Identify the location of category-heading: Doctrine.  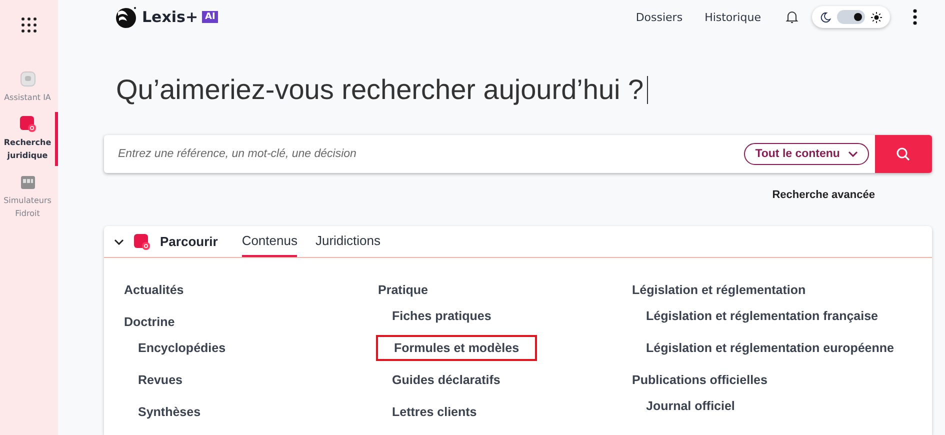
(157, 322).